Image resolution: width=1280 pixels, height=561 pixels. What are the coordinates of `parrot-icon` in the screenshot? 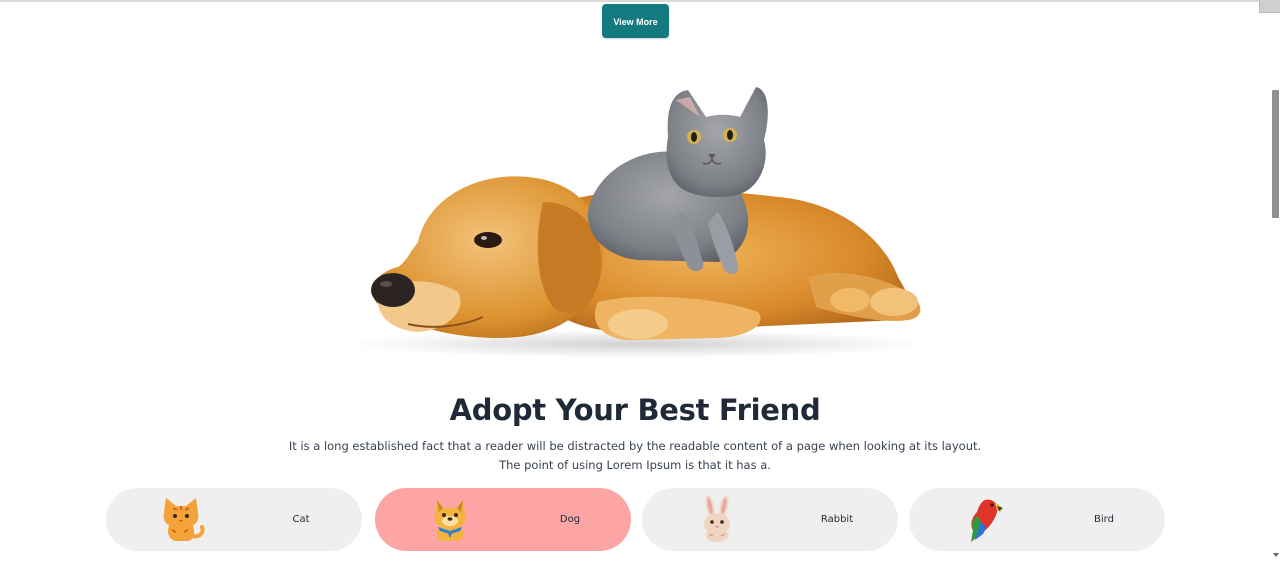 It's located at (987, 520).